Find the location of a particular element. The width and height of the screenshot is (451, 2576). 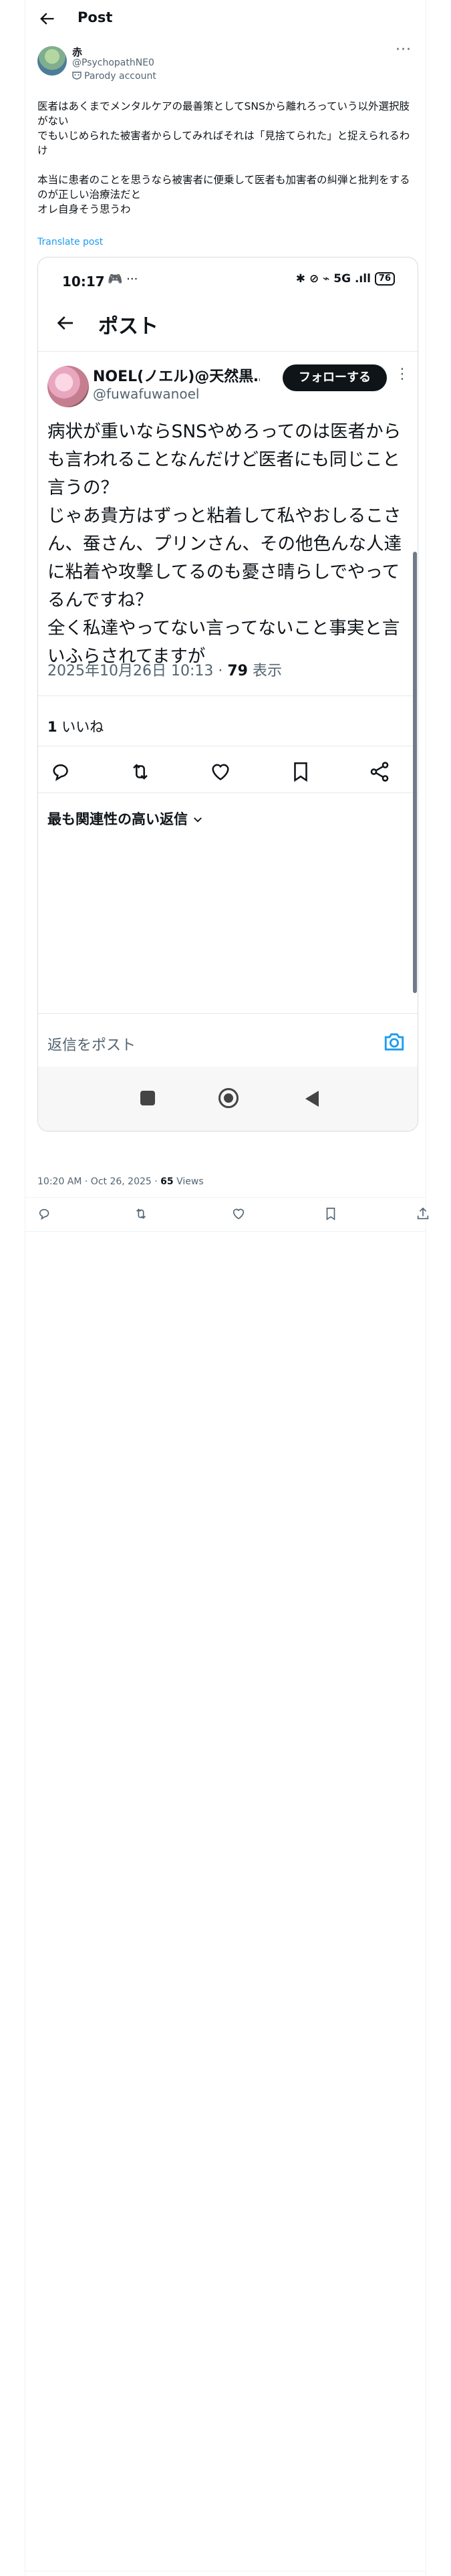

like-icon is located at coordinates (238, 1213).